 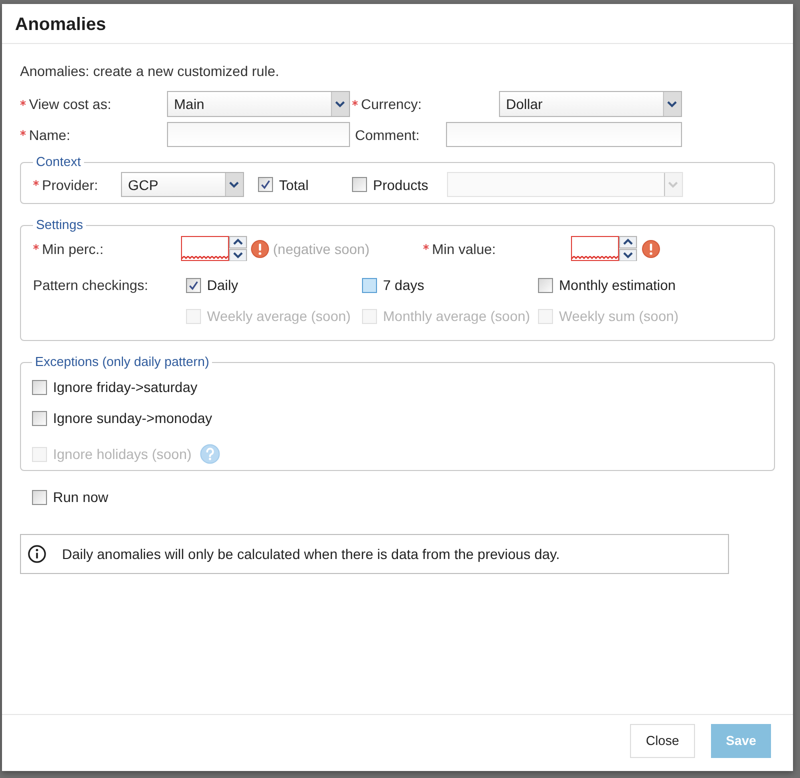 What do you see at coordinates (403, 285) in the screenshot?
I see `checkbox-label: 7 days` at bounding box center [403, 285].